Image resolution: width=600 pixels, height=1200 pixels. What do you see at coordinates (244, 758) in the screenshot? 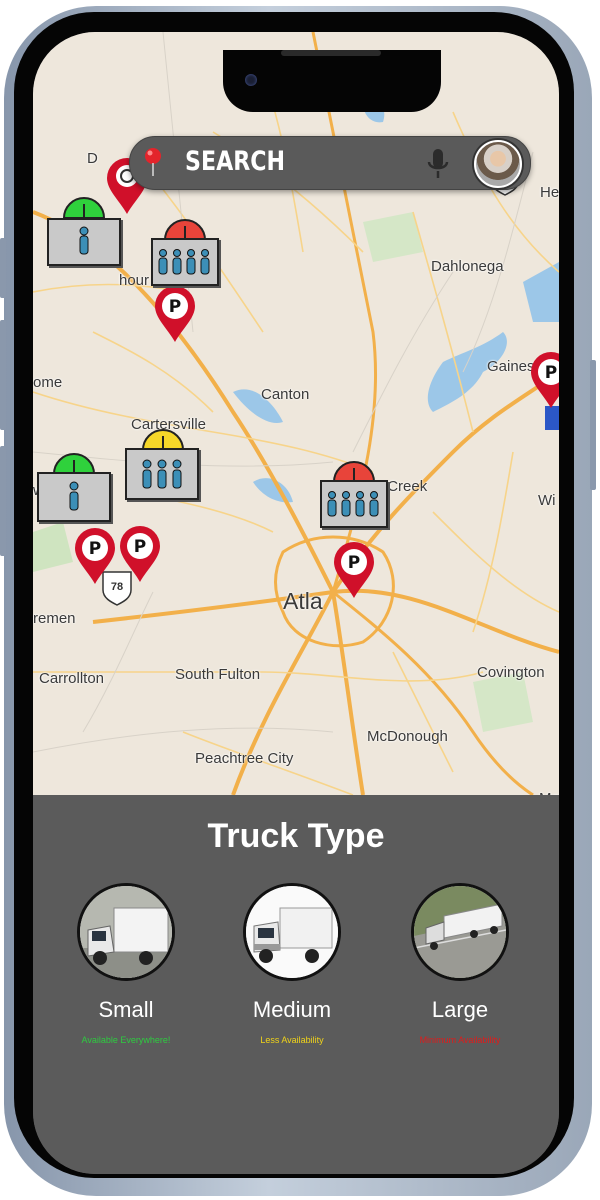
I see `place-label: Peachtree City` at bounding box center [244, 758].